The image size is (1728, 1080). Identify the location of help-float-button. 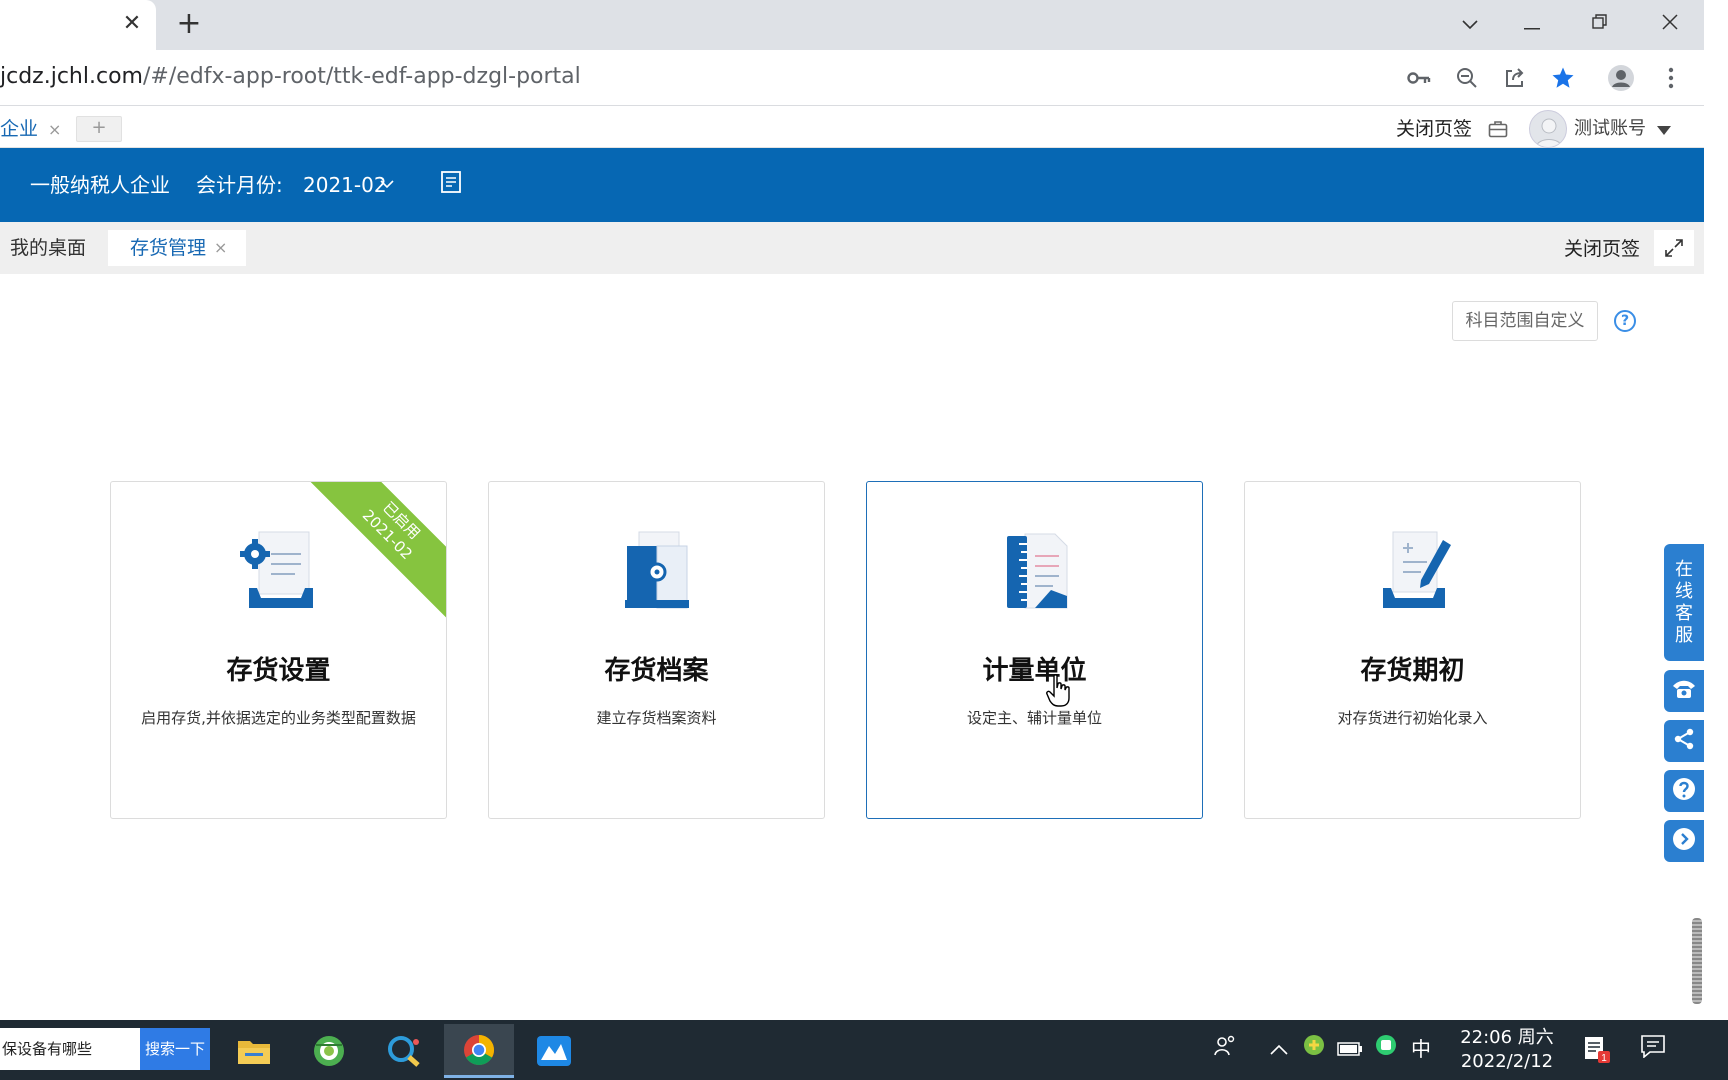
(1684, 791).